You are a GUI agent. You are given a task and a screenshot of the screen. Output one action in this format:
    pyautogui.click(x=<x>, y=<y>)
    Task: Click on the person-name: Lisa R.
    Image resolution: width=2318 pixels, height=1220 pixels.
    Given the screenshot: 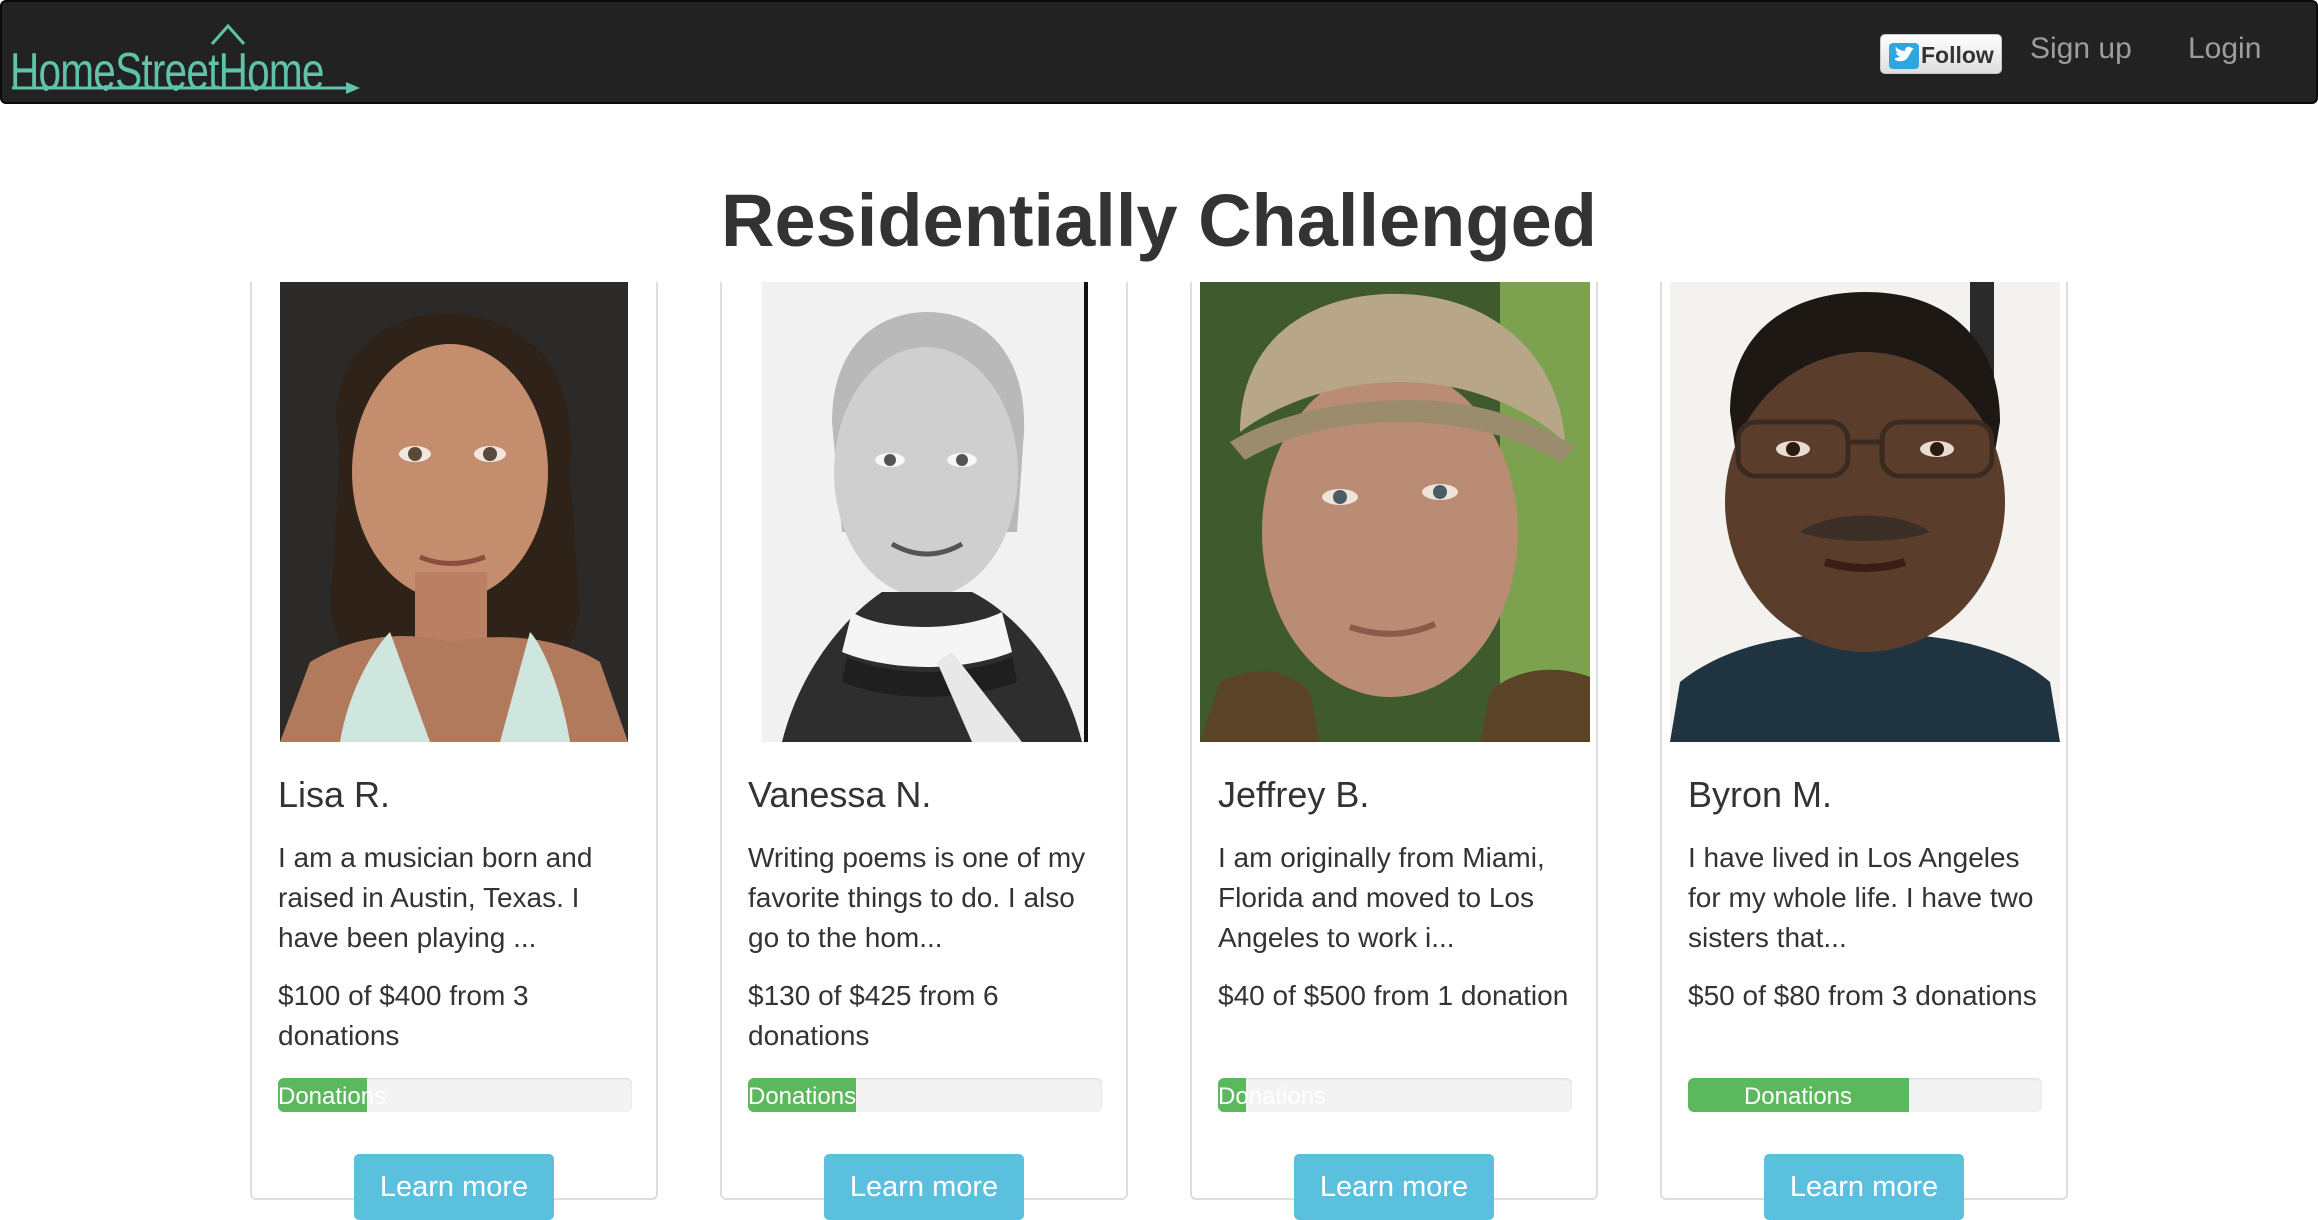 What is the action you would take?
    pyautogui.click(x=334, y=794)
    